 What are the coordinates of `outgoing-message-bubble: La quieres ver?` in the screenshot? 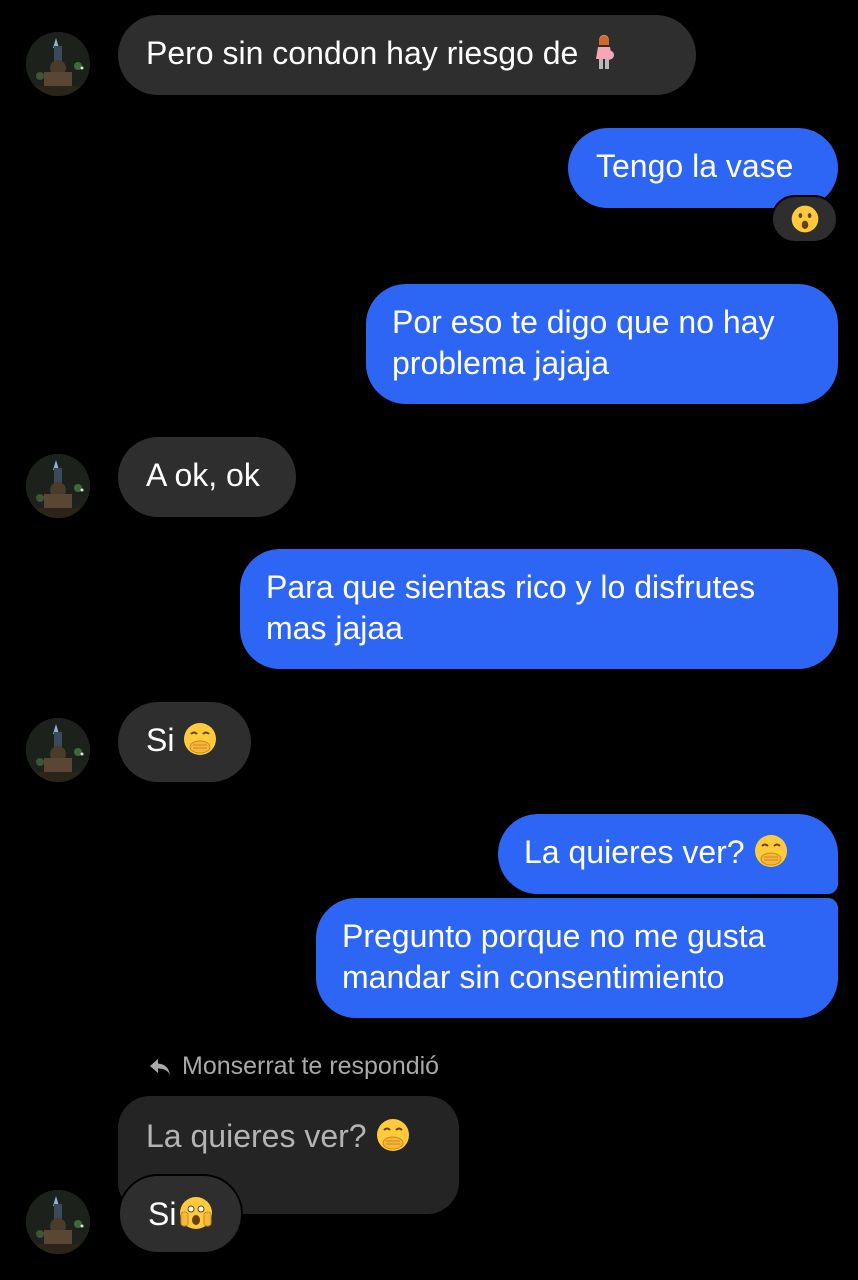 It's located at (668, 854).